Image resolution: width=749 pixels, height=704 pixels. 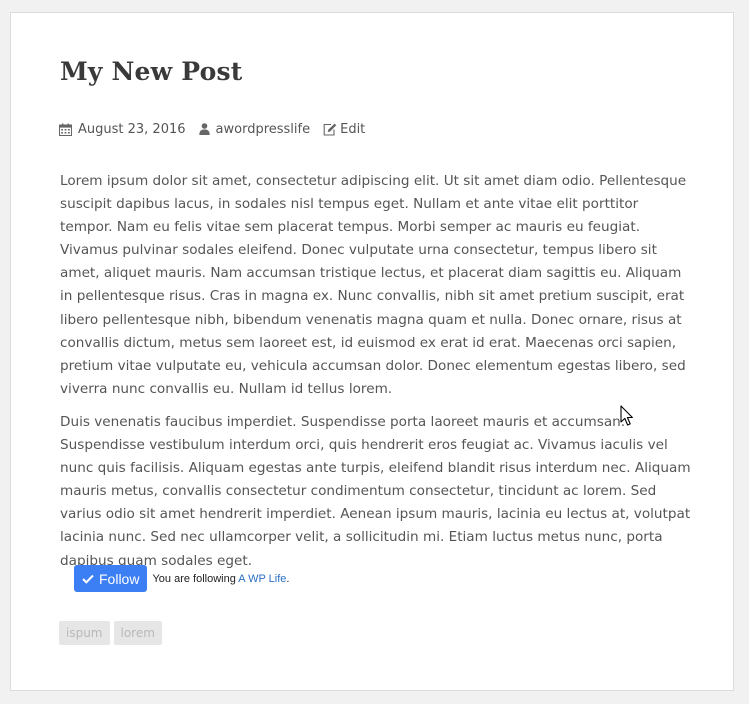 I want to click on user-icon, so click(x=204, y=129).